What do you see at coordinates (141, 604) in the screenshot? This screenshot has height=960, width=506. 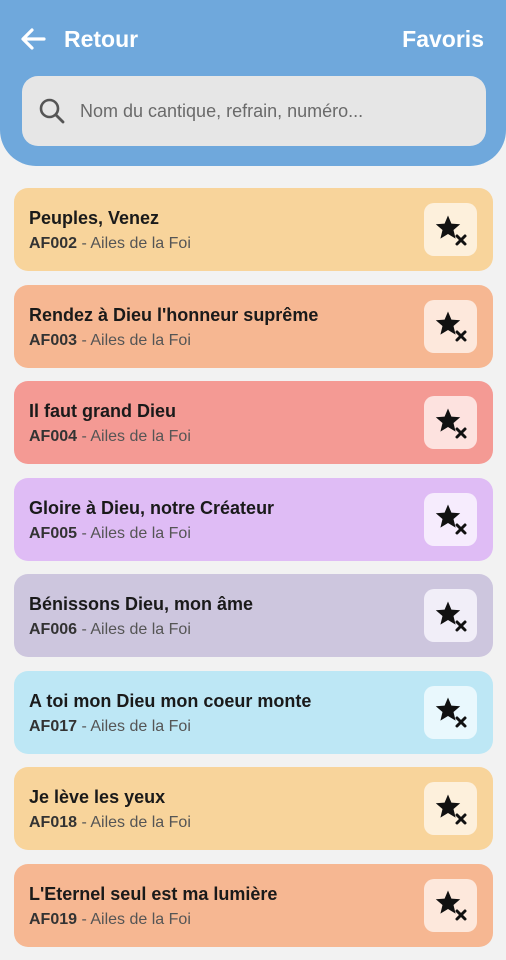 I see `song-title: Bénissons Dieu, mon âme` at bounding box center [141, 604].